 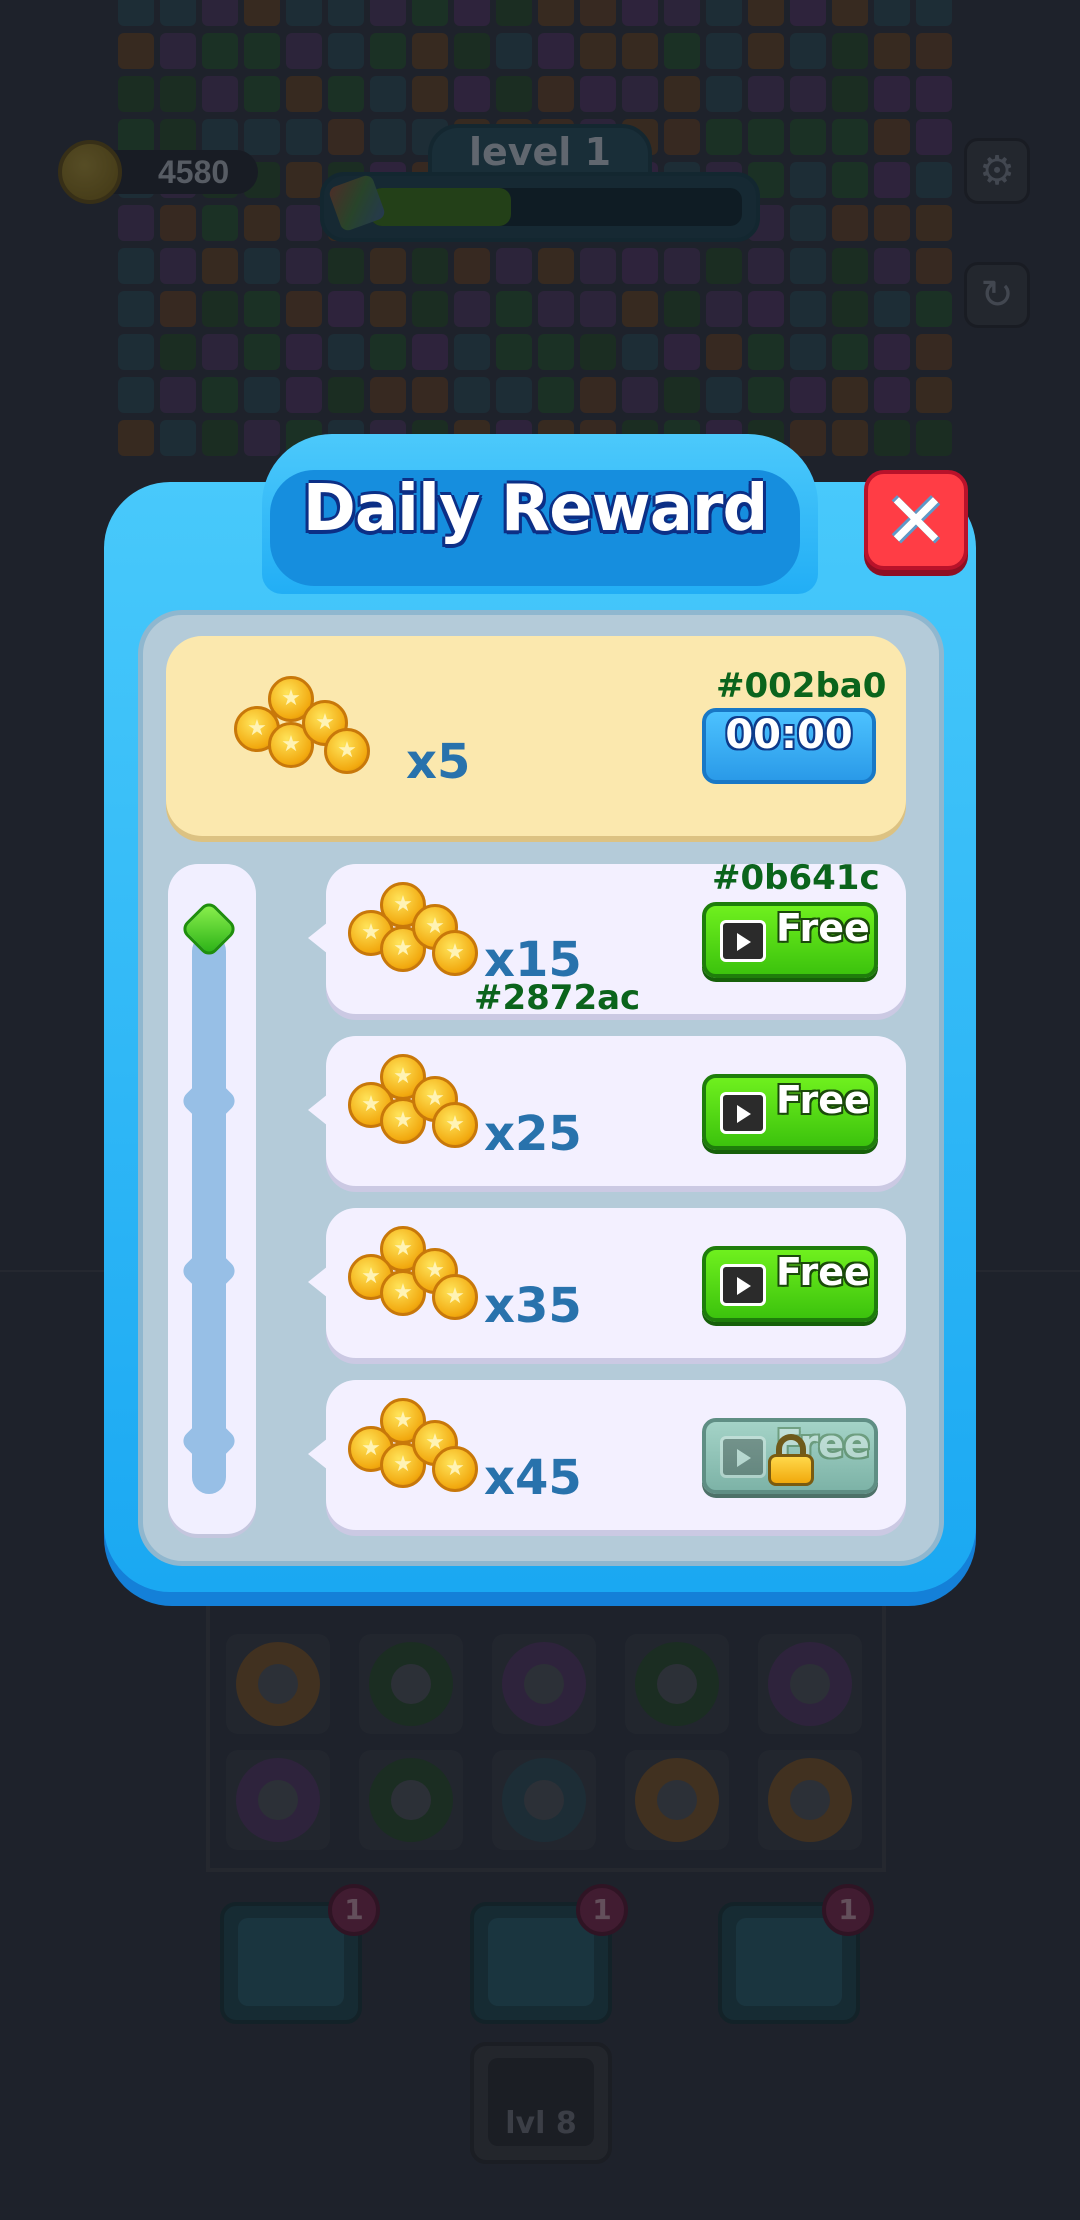 I want to click on locked-claim-button: Free, so click(x=790, y=1456).